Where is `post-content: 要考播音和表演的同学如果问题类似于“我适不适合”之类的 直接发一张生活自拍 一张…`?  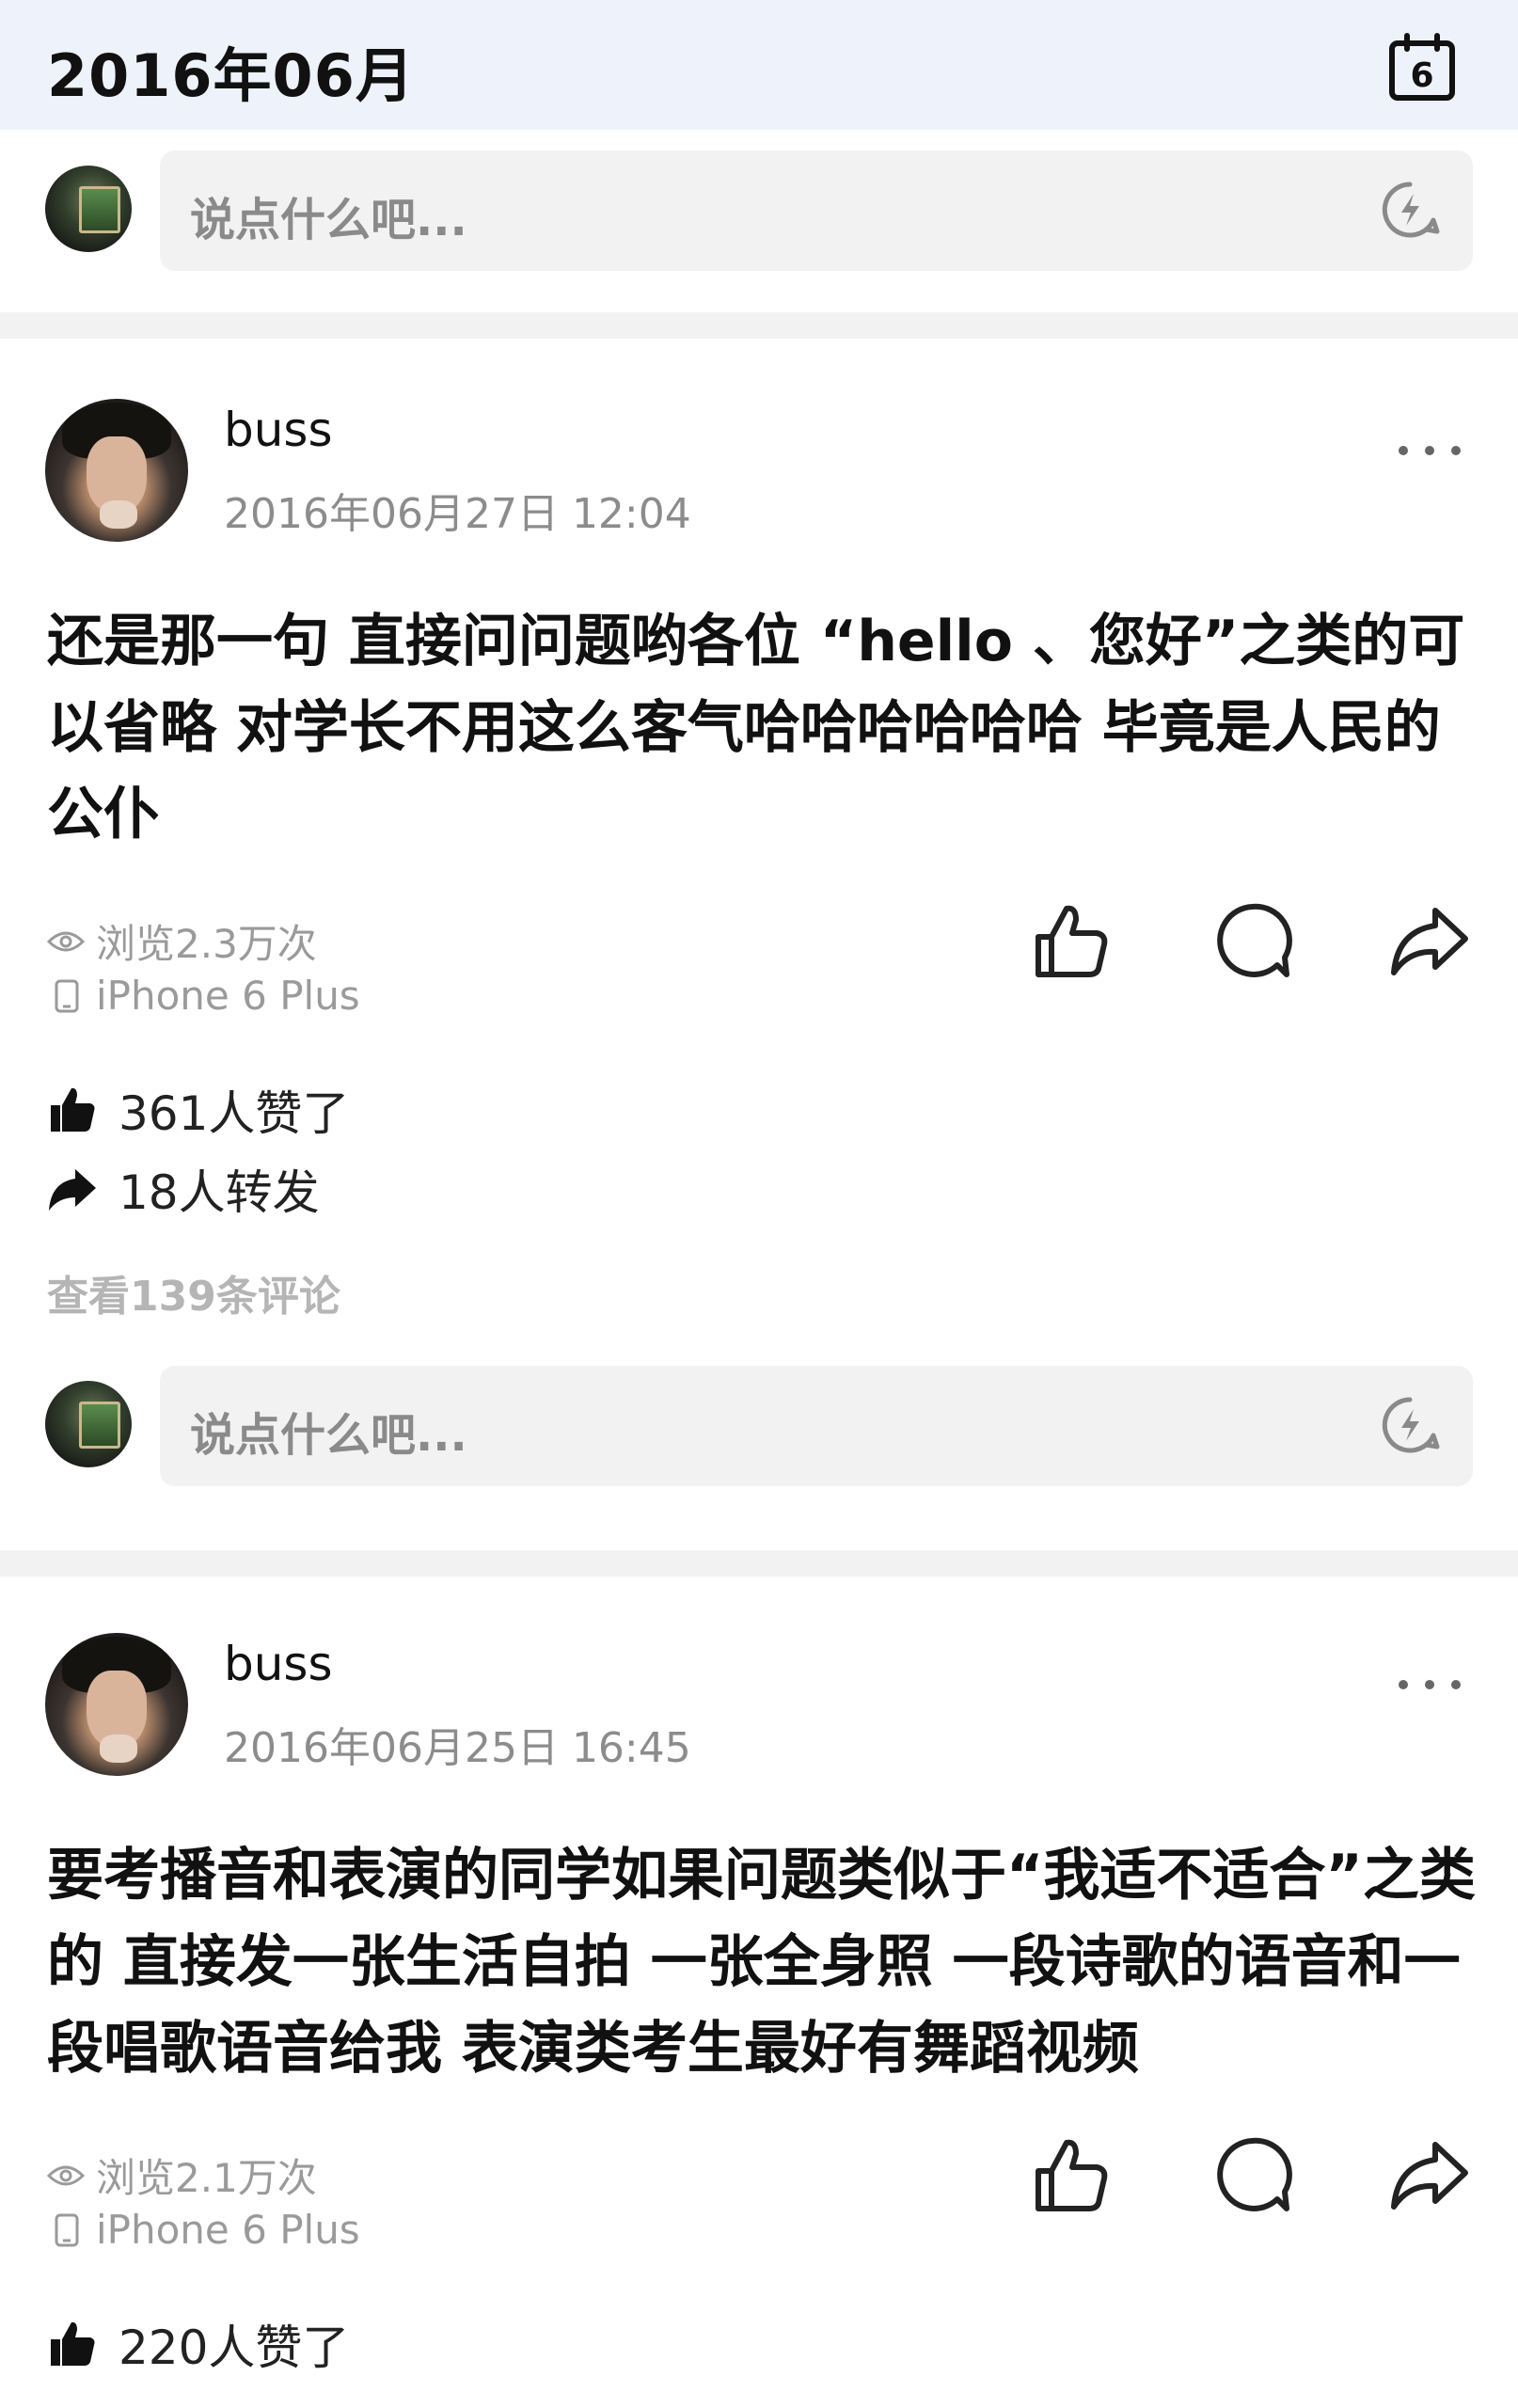
post-content: 要考播音和表演的同学如果问题类似于“我适不适合”之类的 直接发一张生活自拍 一张… is located at coordinates (762, 1963).